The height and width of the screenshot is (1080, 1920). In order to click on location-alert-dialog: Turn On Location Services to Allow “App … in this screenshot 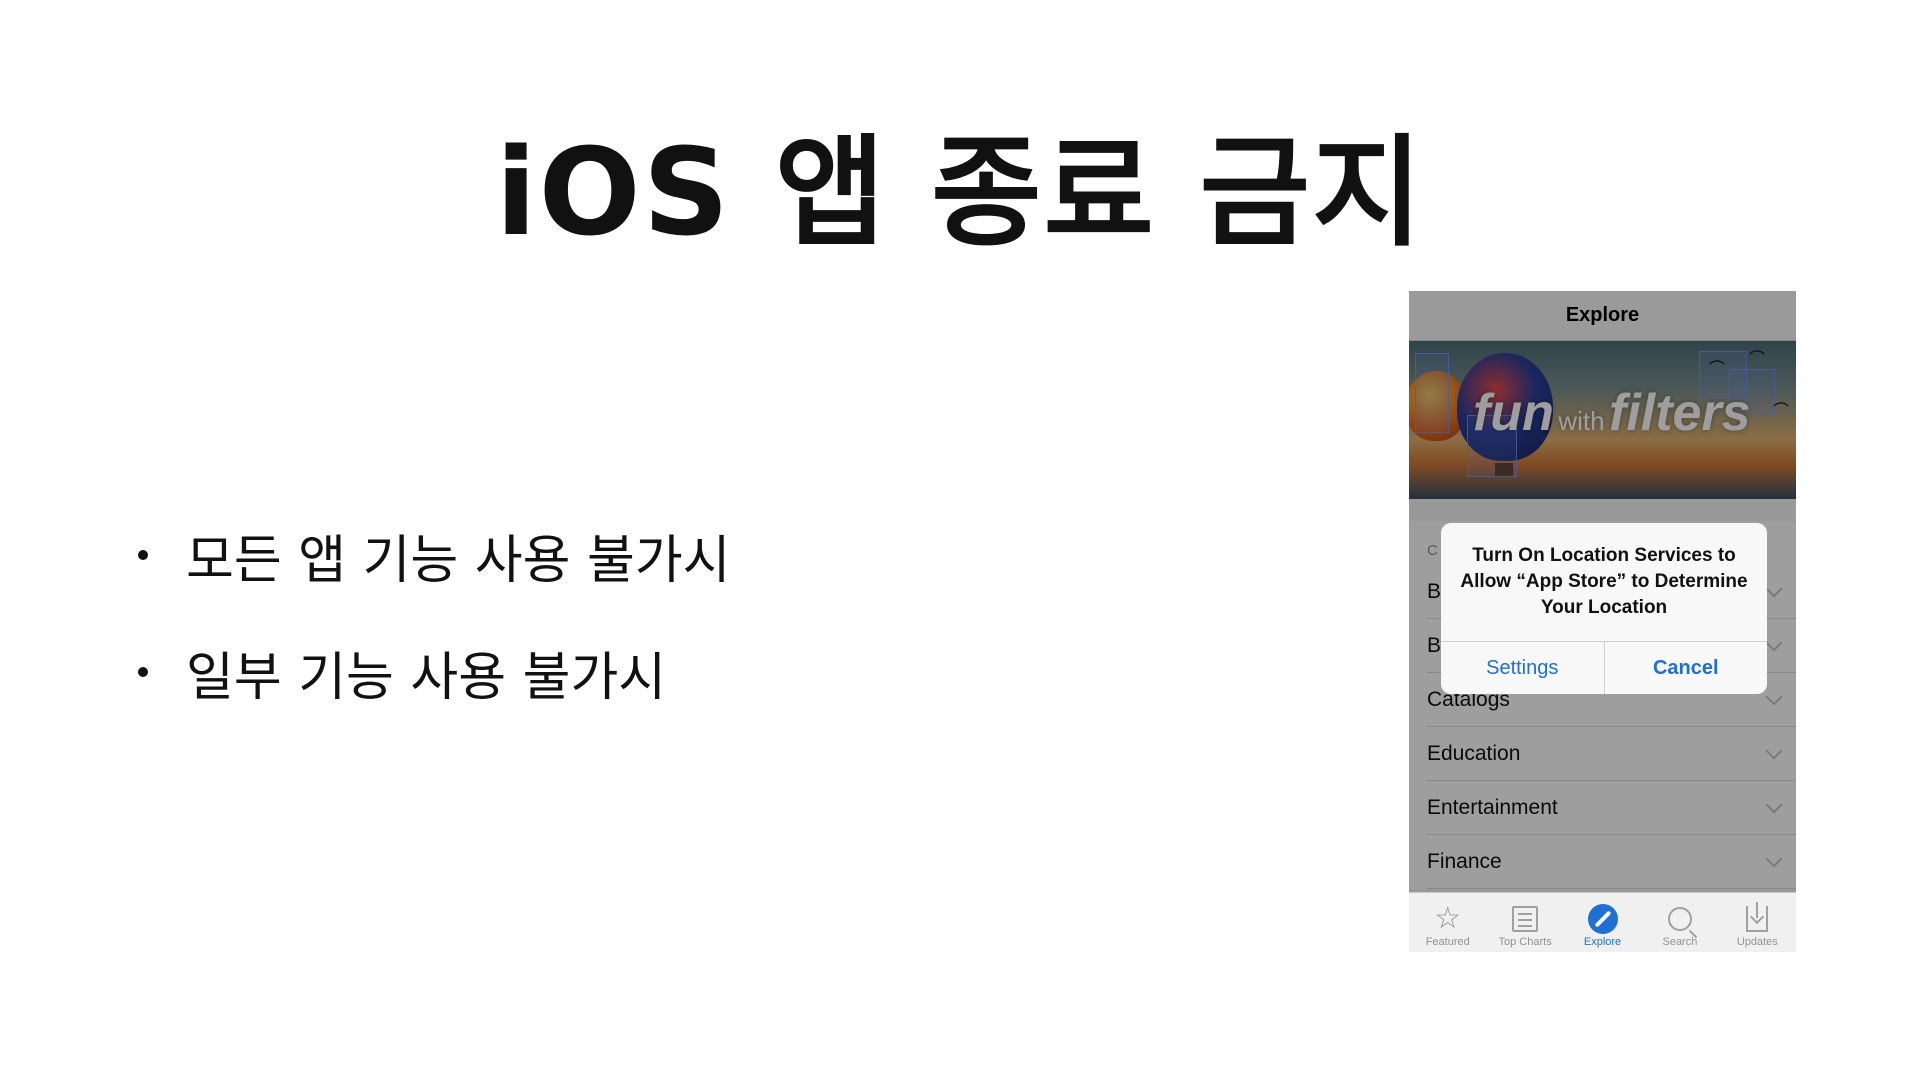, I will do `click(1604, 608)`.